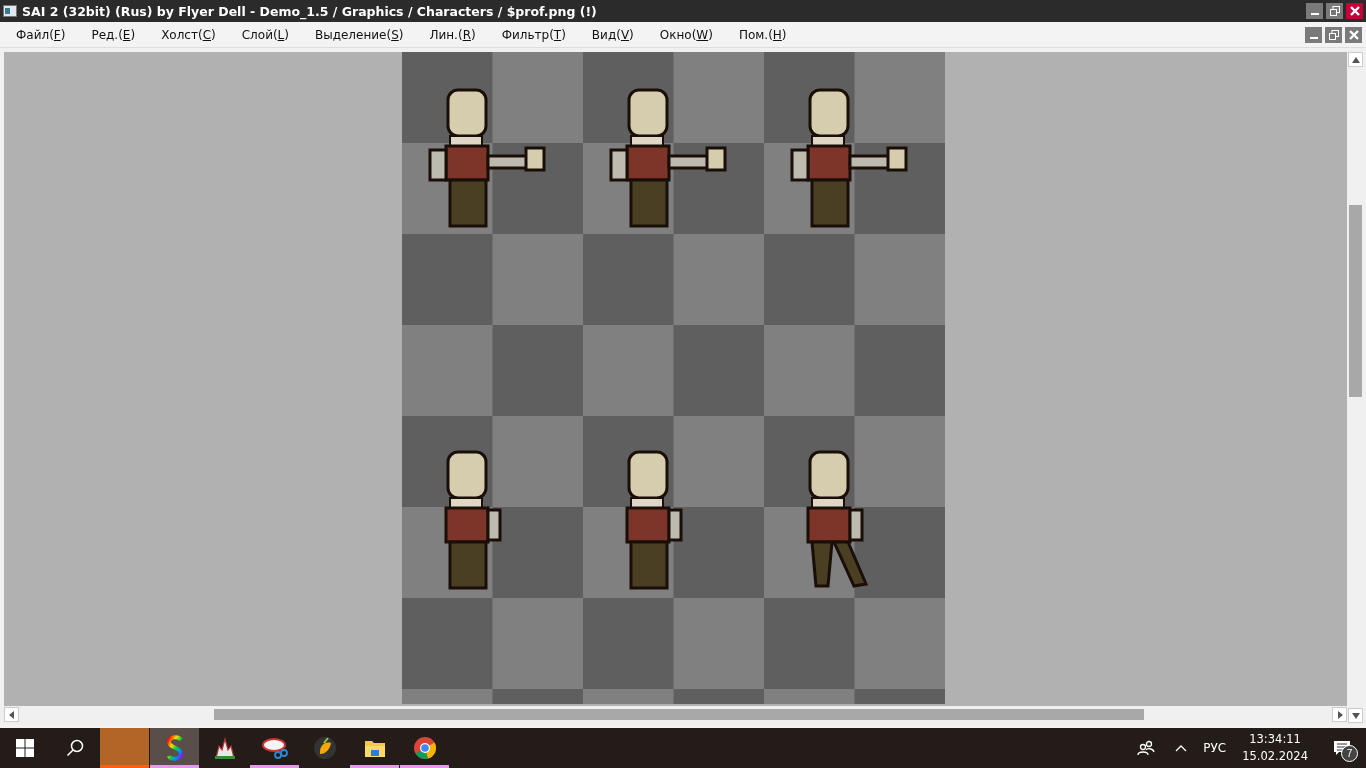 This screenshot has width=1366, height=768. Describe the element at coordinates (11, 714) in the screenshot. I see `scroll-left-icon` at that location.